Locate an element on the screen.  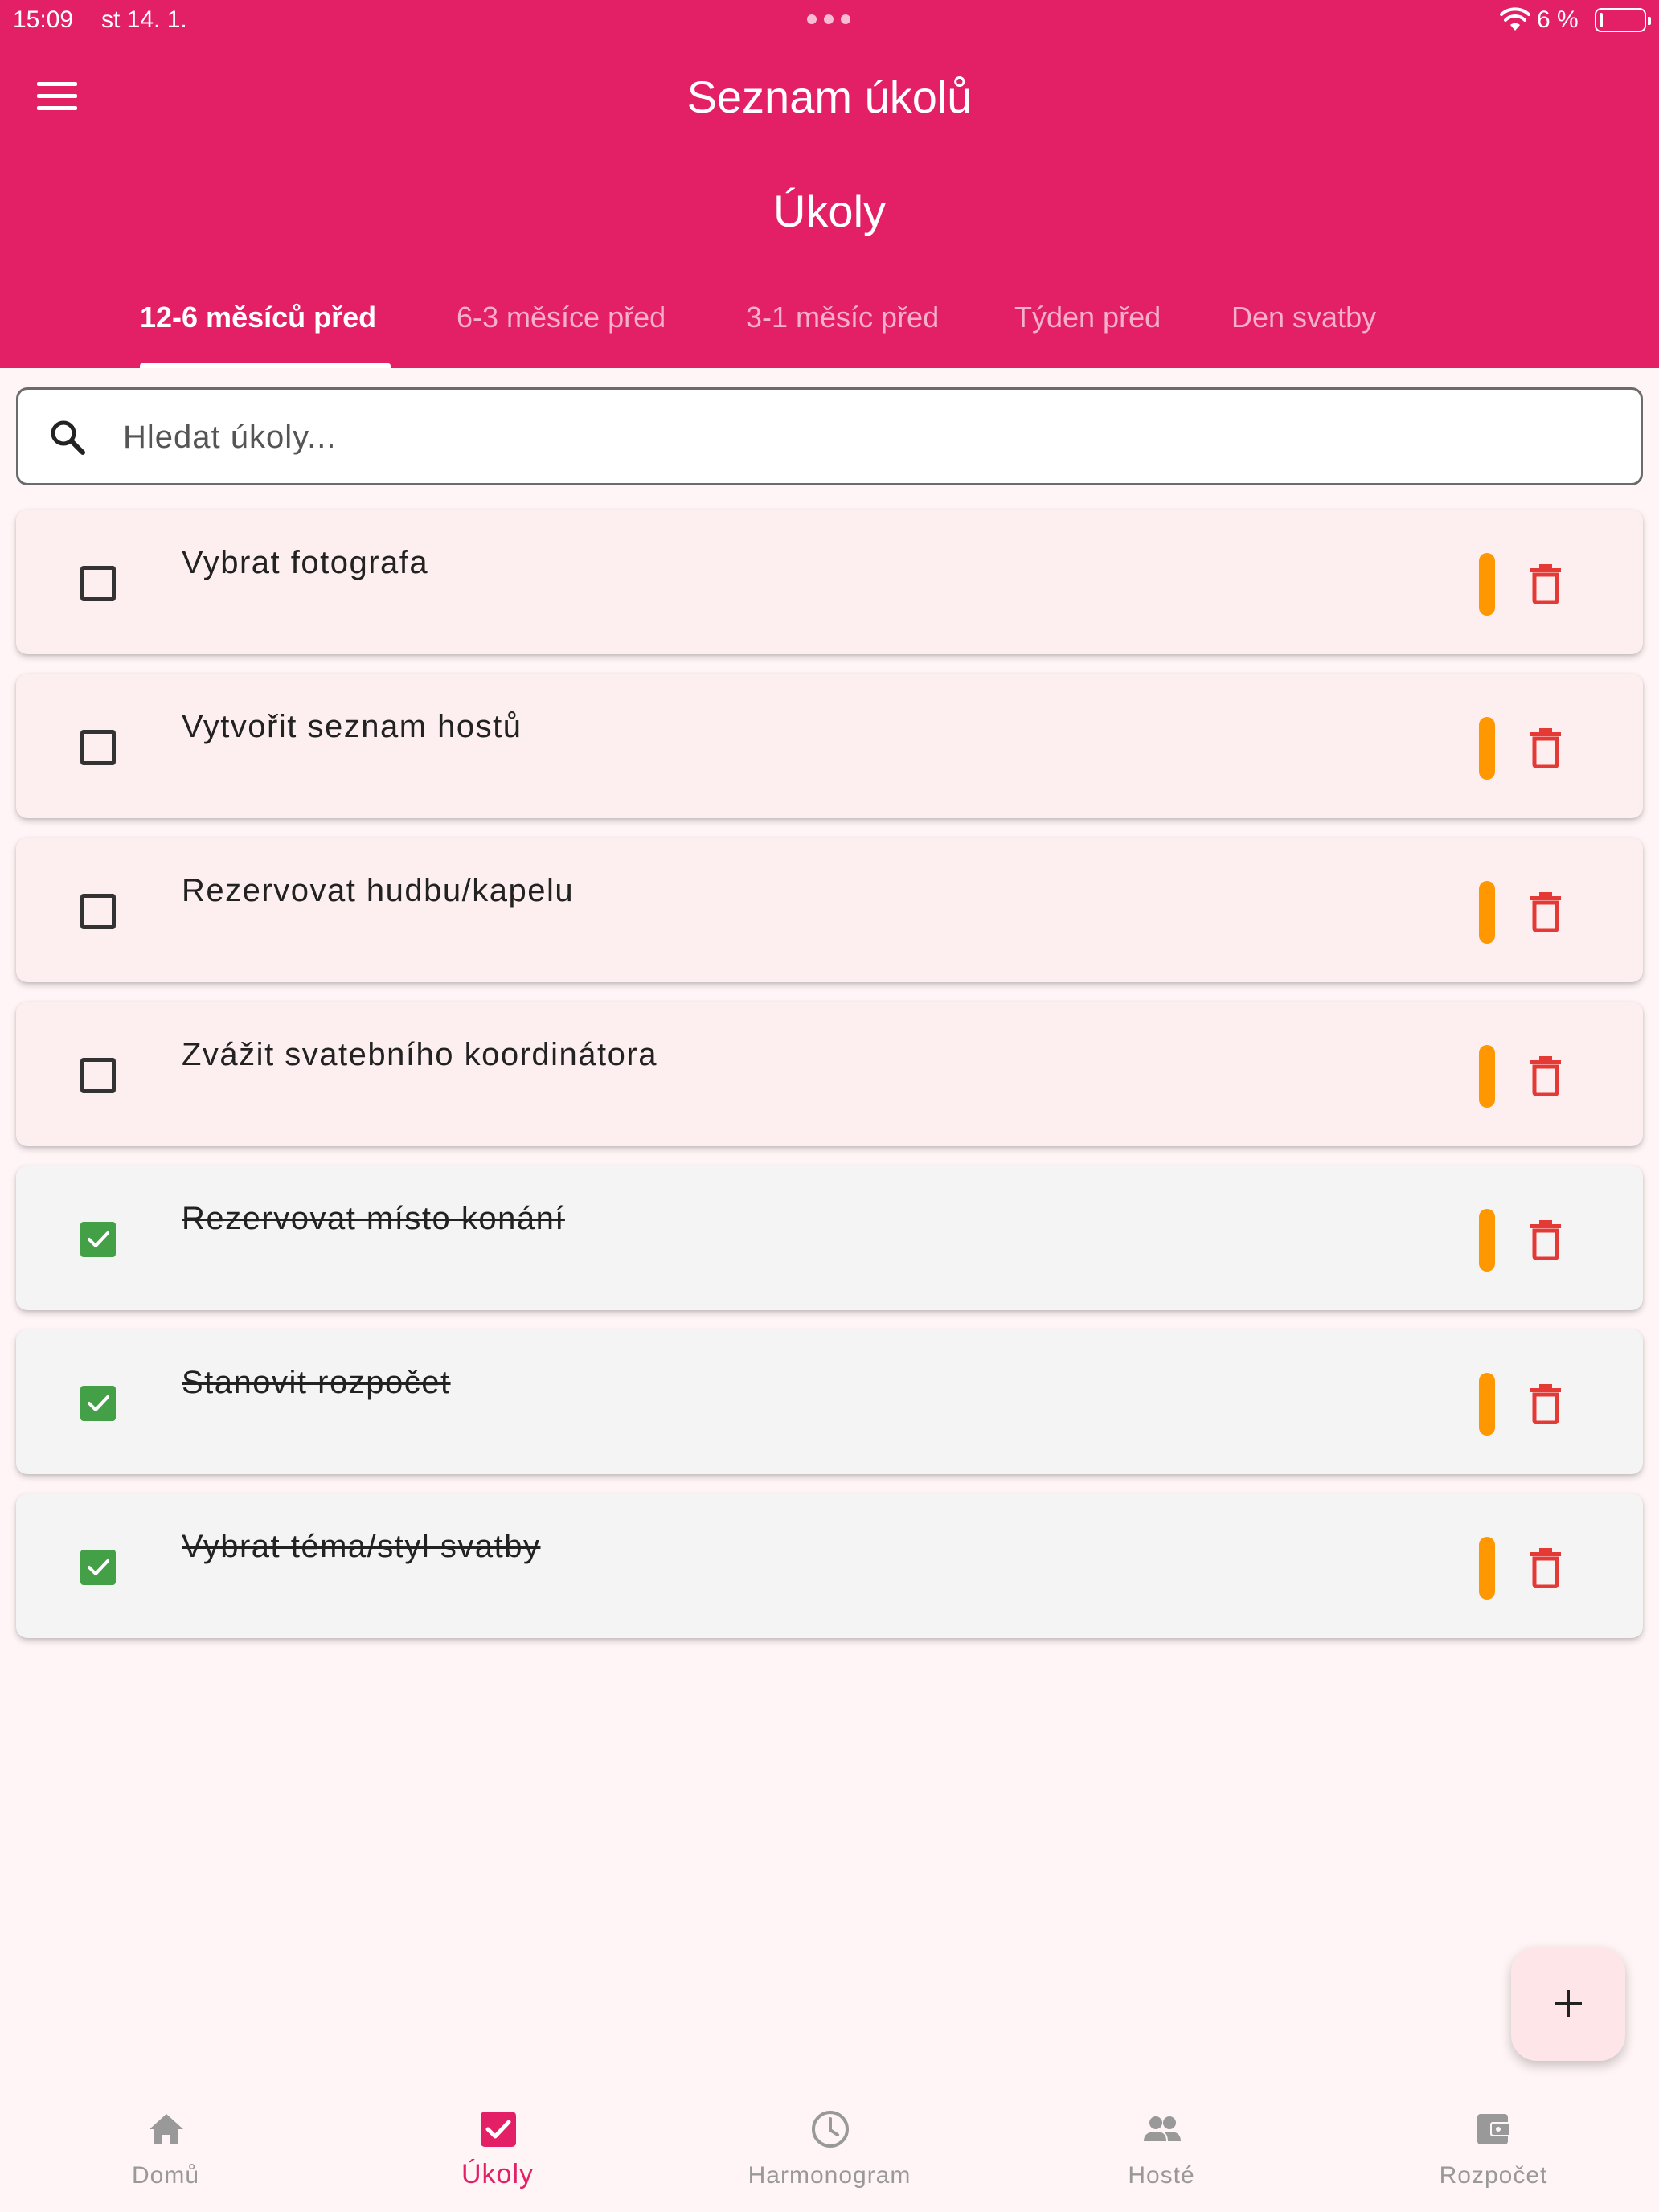
task-title: Vybrat fotografa is located at coordinates (305, 562).